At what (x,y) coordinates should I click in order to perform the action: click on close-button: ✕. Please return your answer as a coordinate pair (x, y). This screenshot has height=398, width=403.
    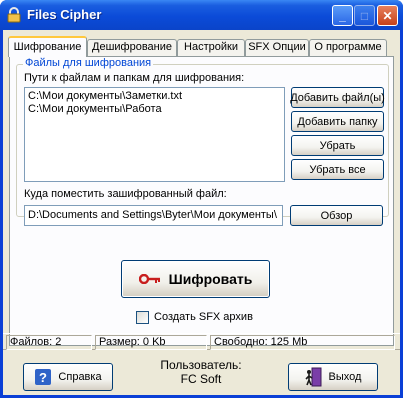
    Looking at the image, I should click on (387, 15).